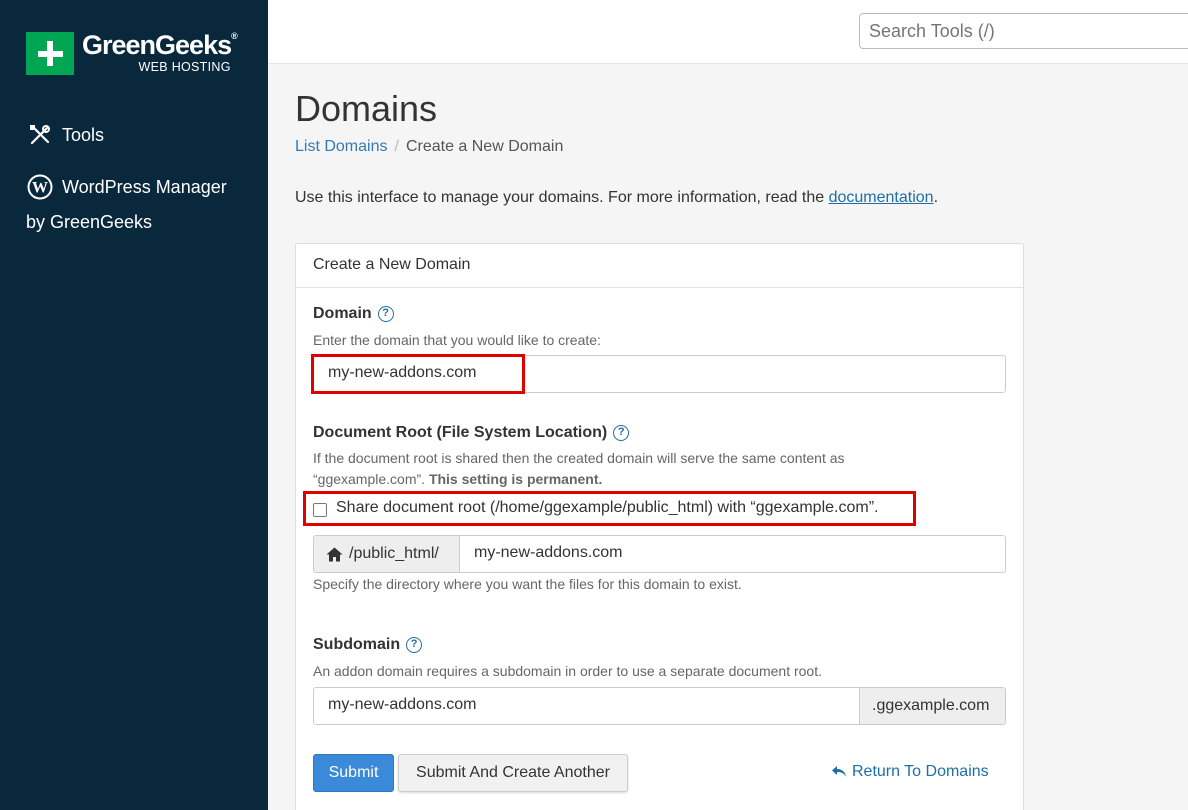  I want to click on breadcrumb: List Domains / Create a New Domain, so click(429, 147).